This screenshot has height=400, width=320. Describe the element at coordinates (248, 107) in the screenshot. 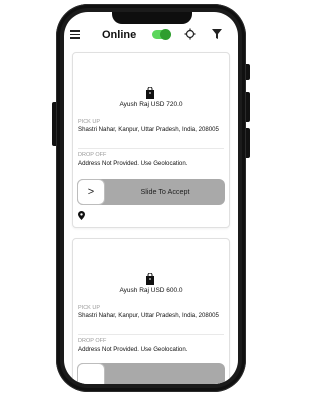

I see `phone-volume-up` at that location.